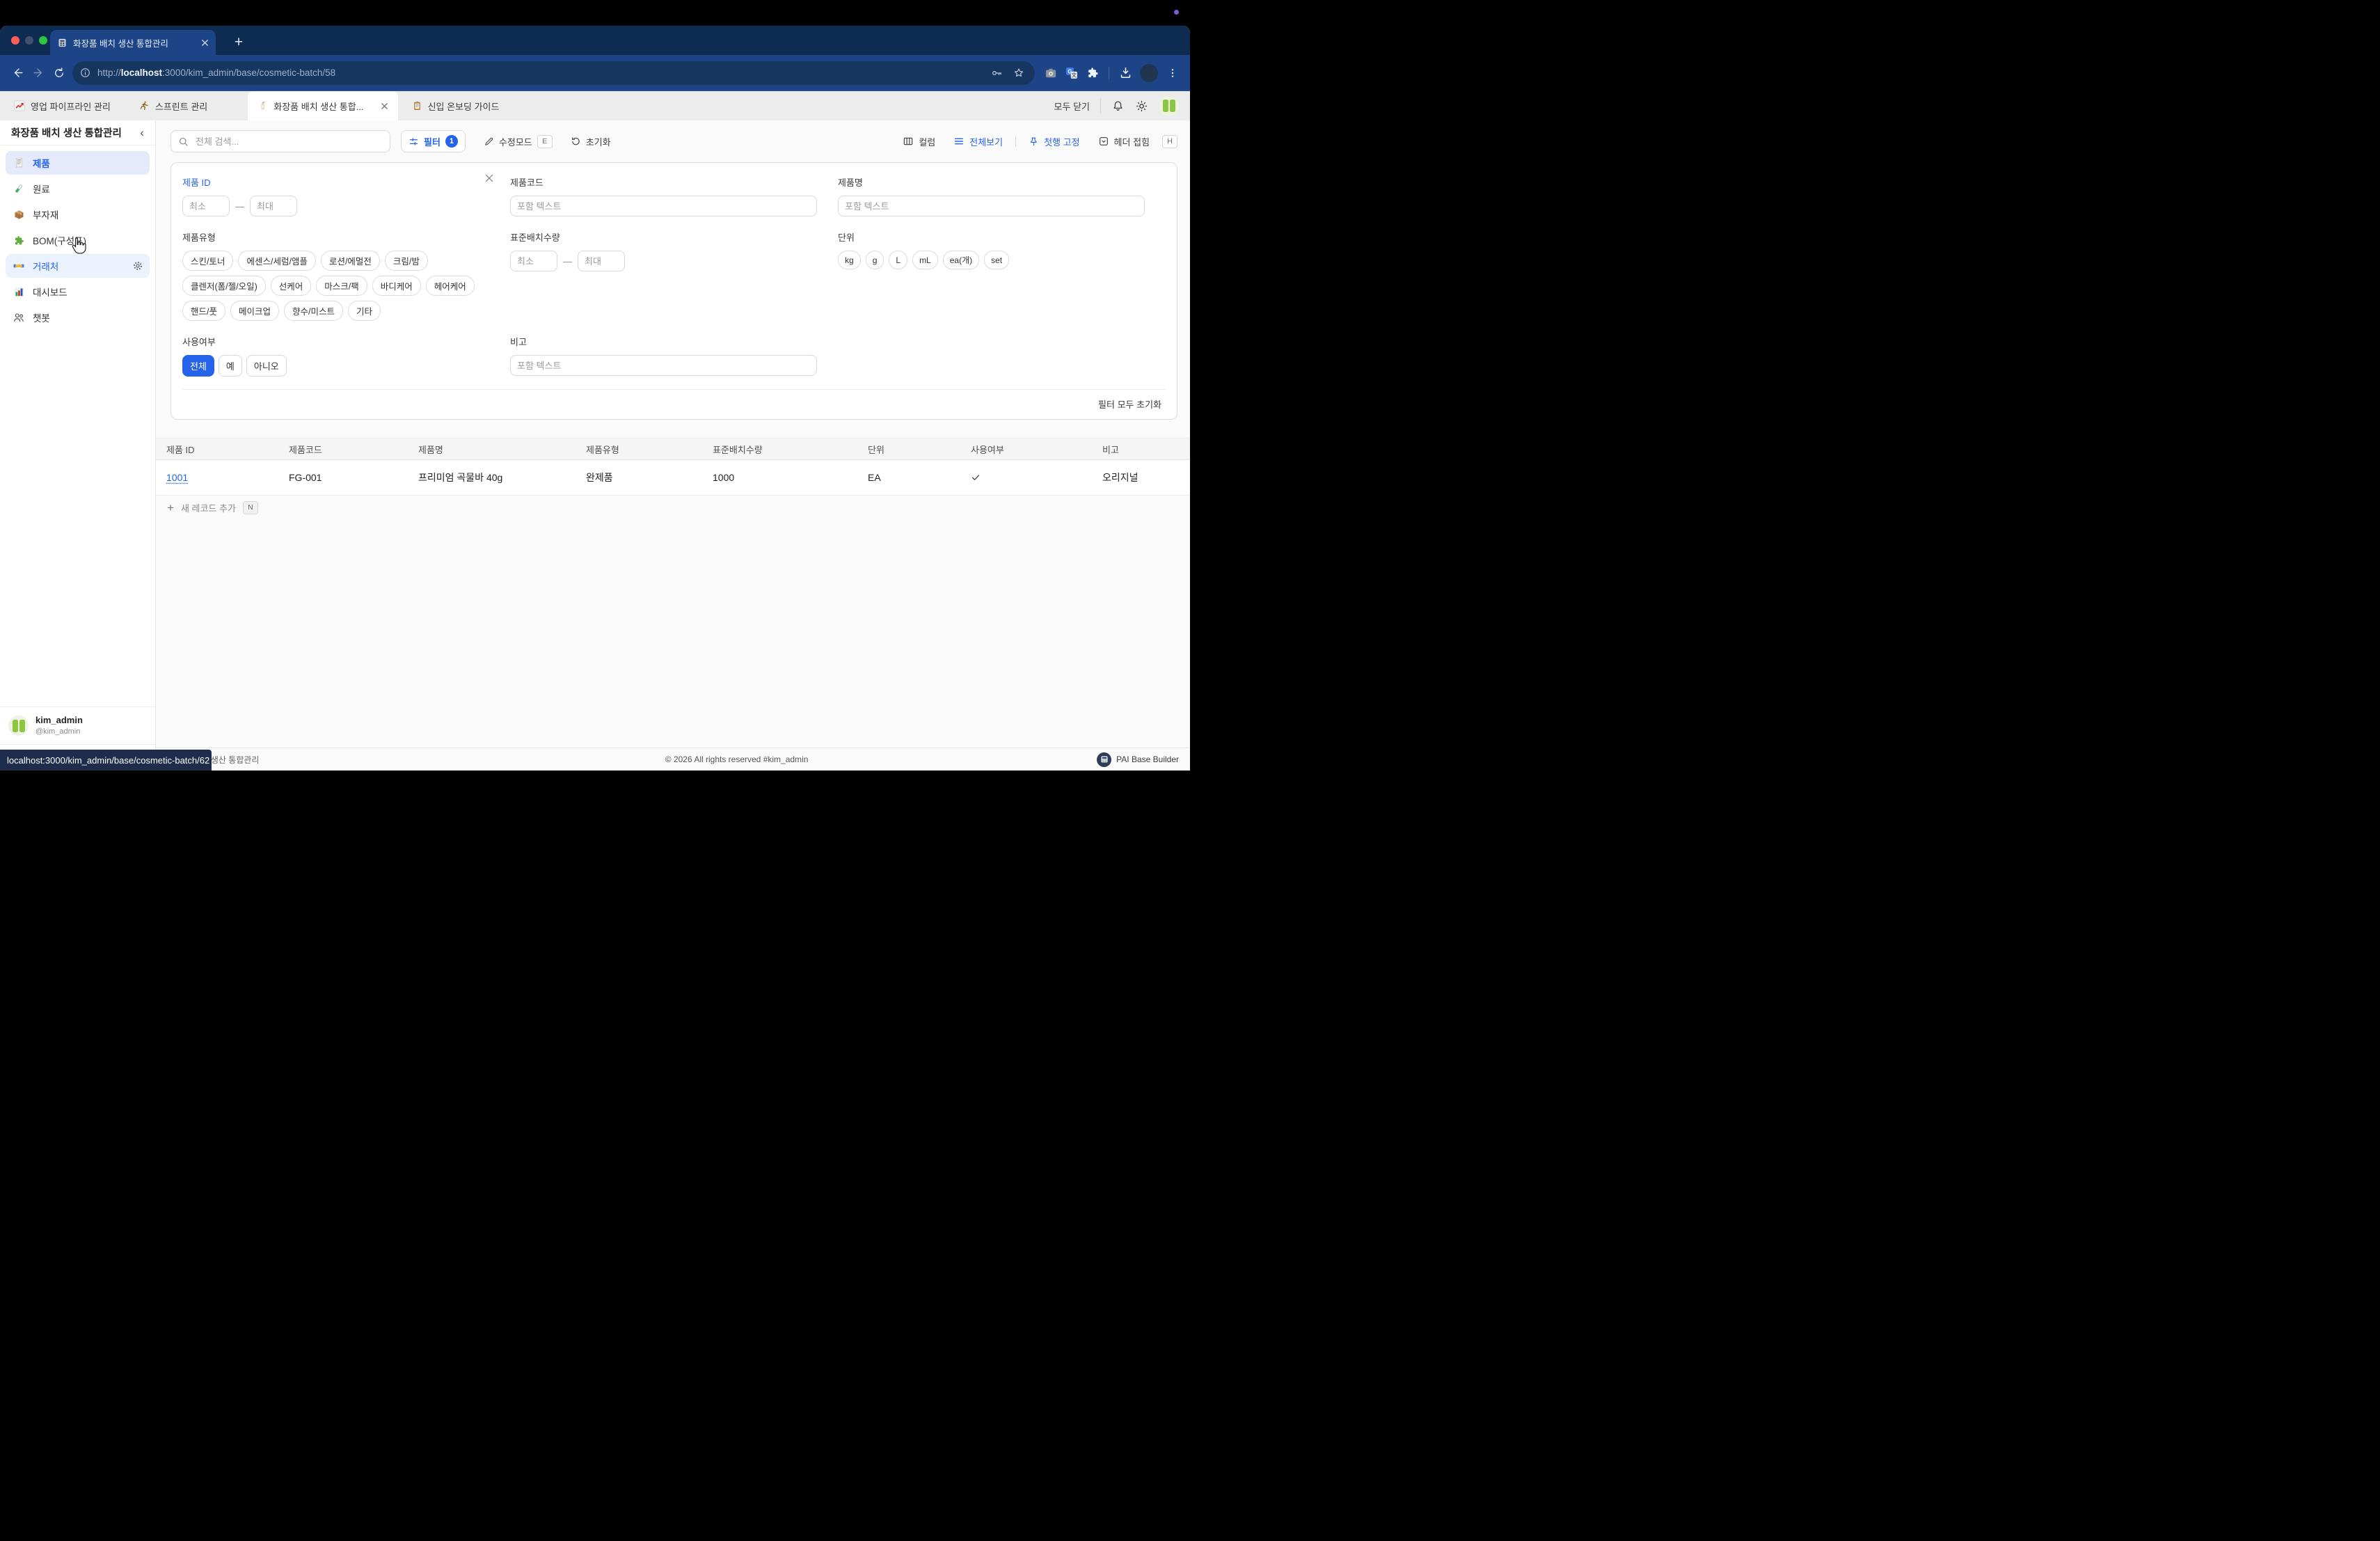 This screenshot has width=2380, height=1541. Describe the element at coordinates (78, 214) in the screenshot. I see `sidebar-item-packaging: 부자재` at that location.